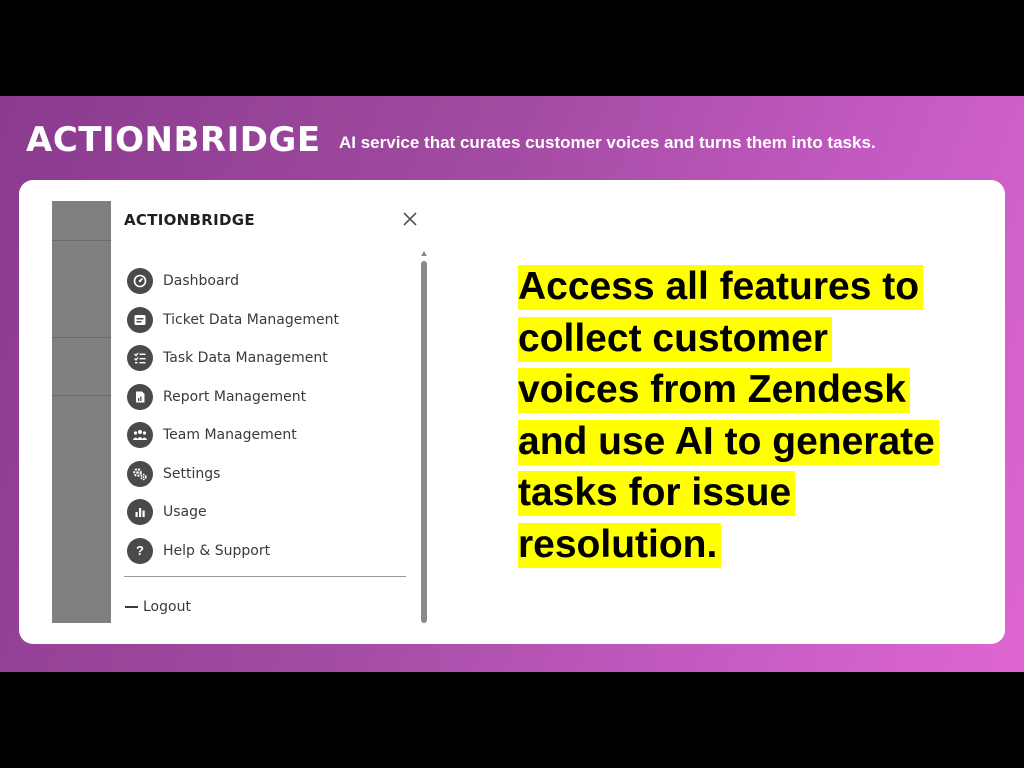 The image size is (1024, 768). What do you see at coordinates (233, 474) in the screenshot?
I see `menu-item-settings: Settings` at bounding box center [233, 474].